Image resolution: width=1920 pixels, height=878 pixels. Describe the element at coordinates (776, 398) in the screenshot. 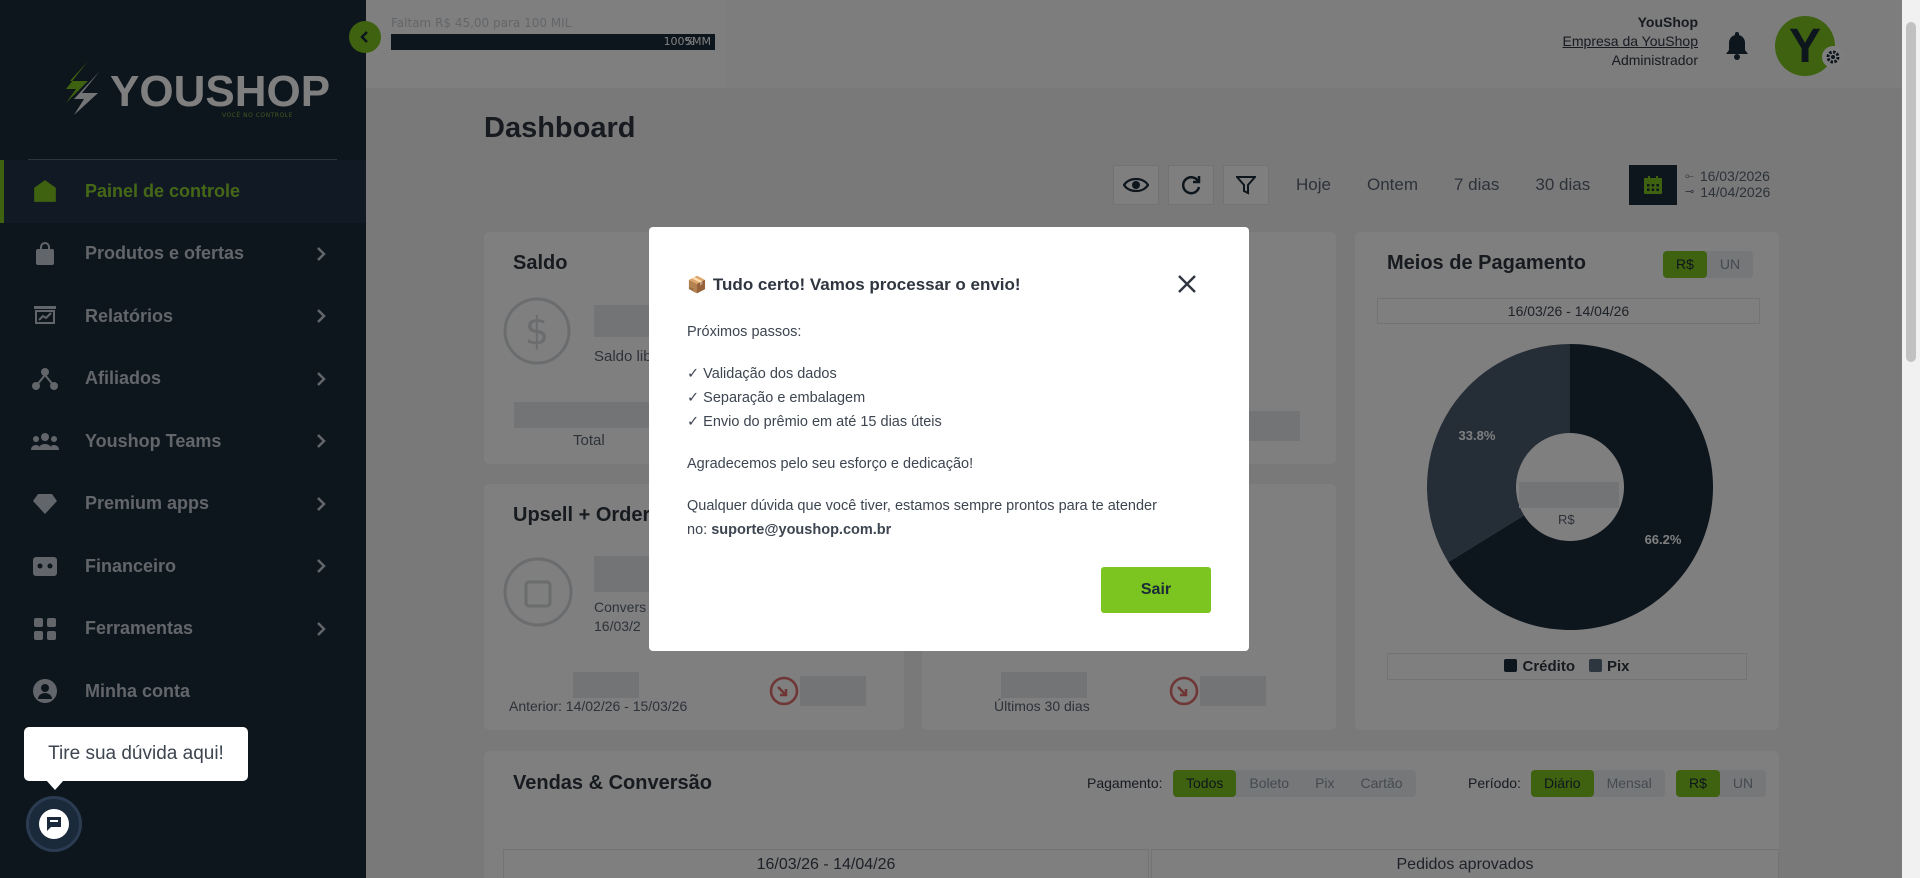

I see `modal-step: ✓ Separação e embalagem` at that location.